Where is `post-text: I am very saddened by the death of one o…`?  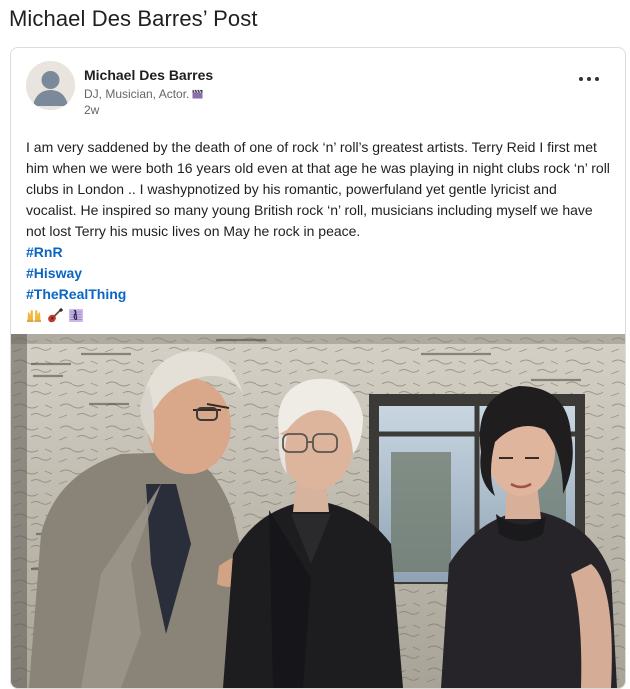 post-text: I am very saddened by the death of one o… is located at coordinates (318, 189).